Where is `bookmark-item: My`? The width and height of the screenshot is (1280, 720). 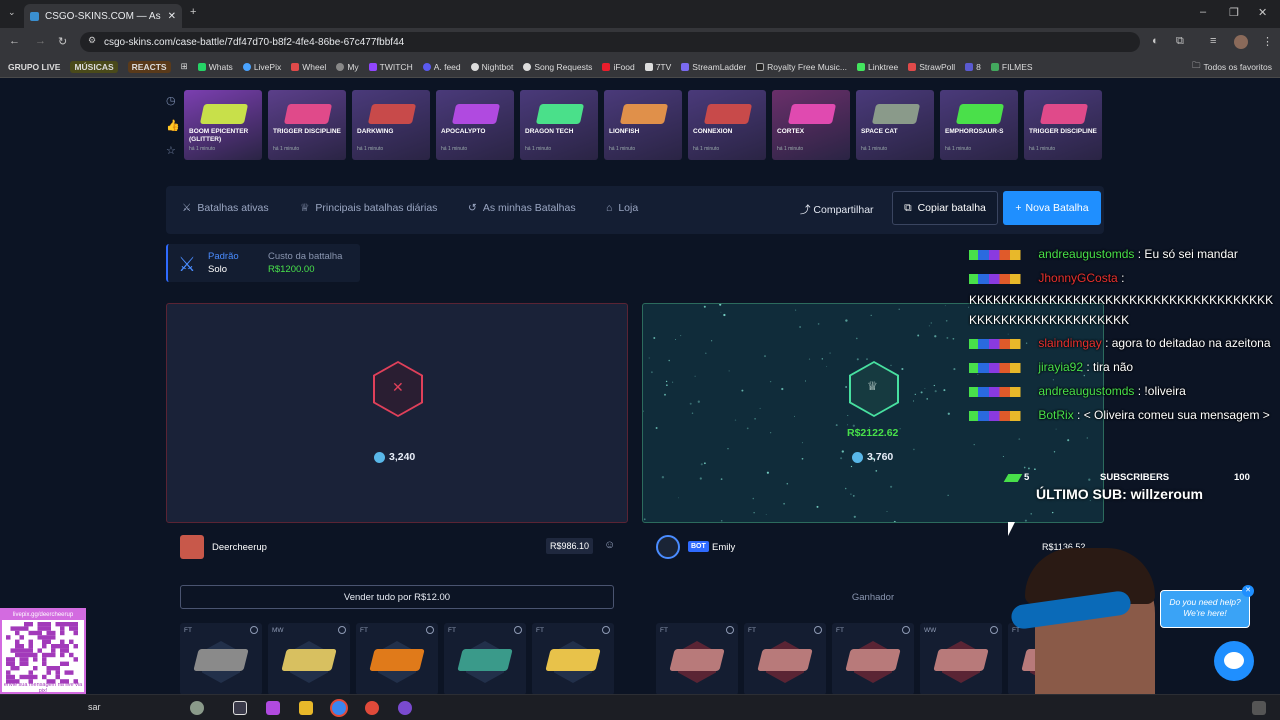 bookmark-item: My is located at coordinates (347, 67).